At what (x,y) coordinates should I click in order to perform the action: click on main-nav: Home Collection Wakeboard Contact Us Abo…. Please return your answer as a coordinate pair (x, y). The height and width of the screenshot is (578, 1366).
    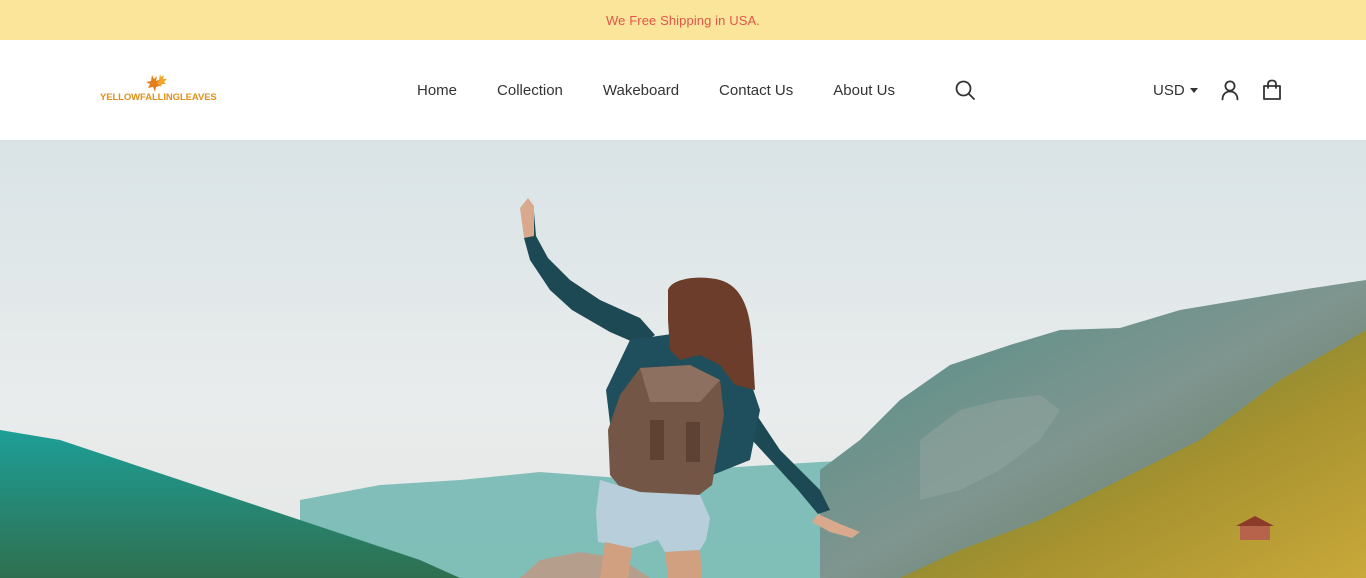
    Looking at the image, I should click on (676, 90).